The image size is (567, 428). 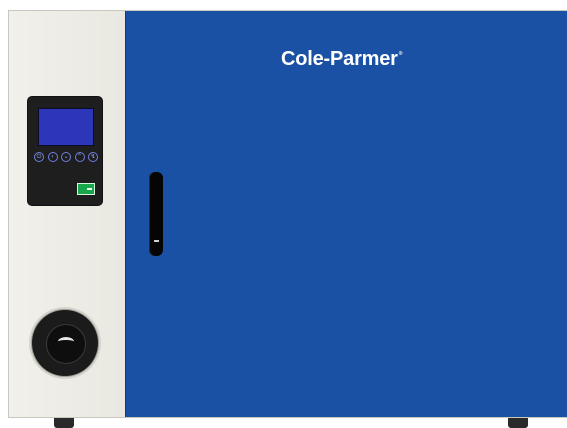 I want to click on knob-center, so click(x=66, y=344).